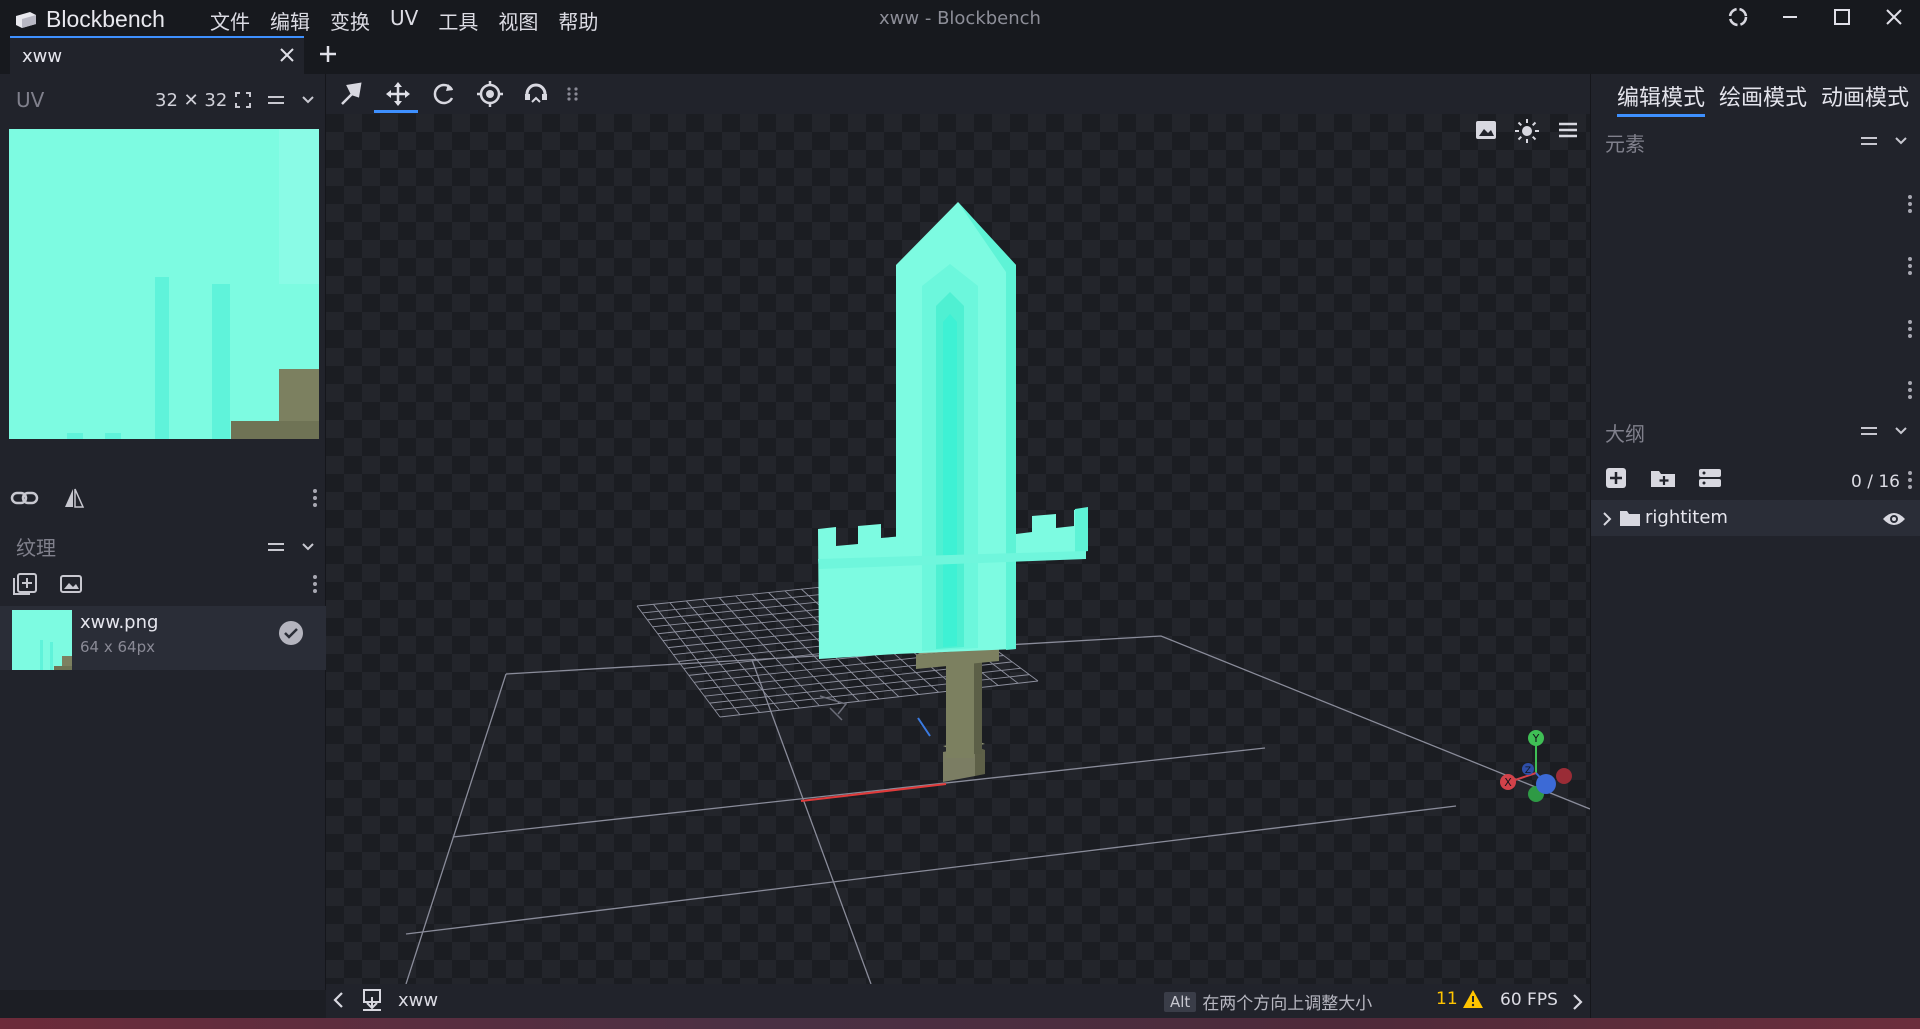  I want to click on toolbar-drag-handle-icon, so click(573, 94).